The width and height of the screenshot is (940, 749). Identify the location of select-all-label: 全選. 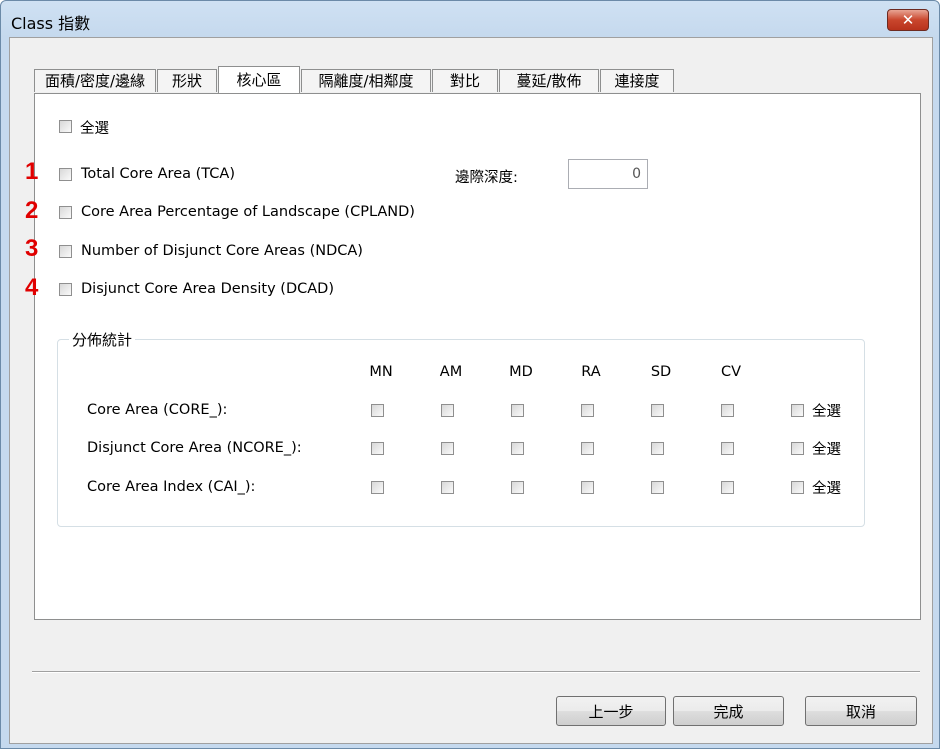
(94, 129).